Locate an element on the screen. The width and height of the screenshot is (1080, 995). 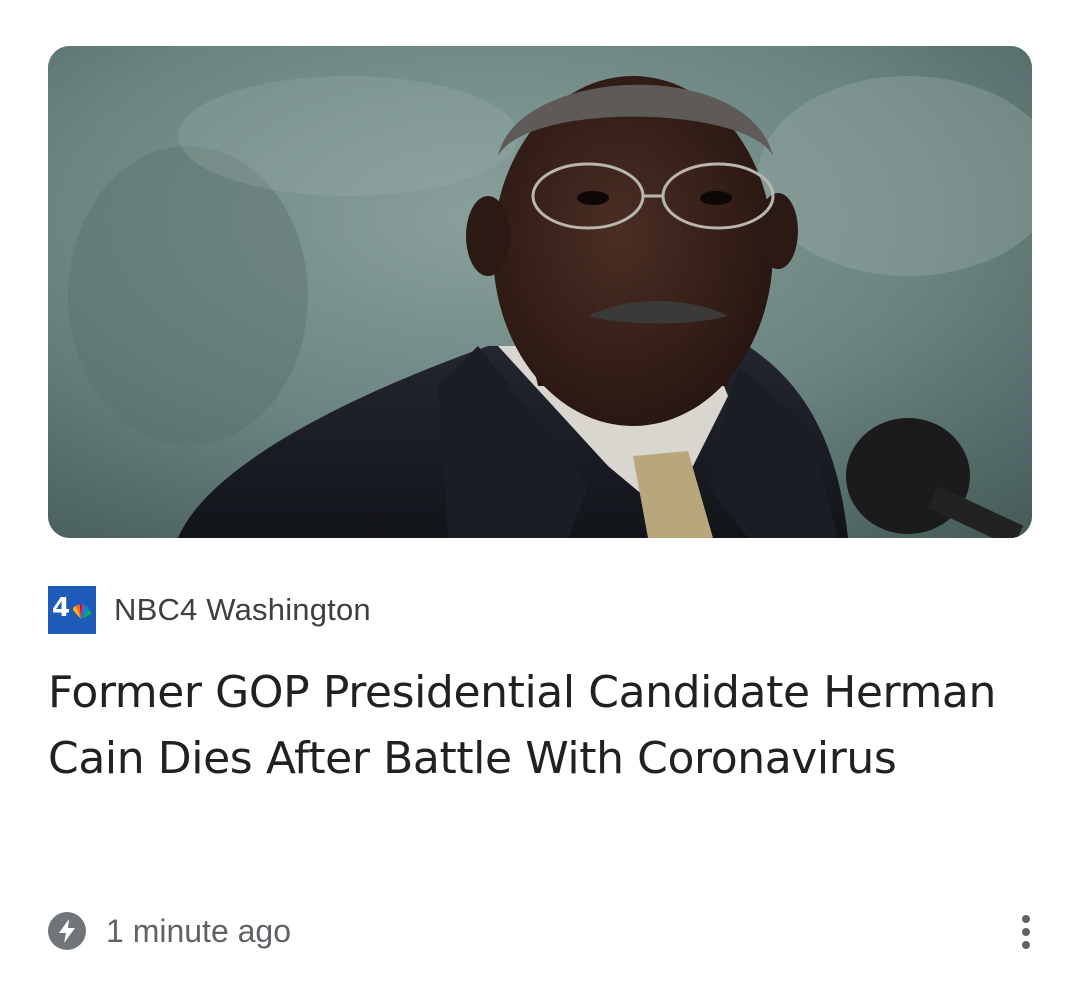
more-vert-icon is located at coordinates (1026, 932).